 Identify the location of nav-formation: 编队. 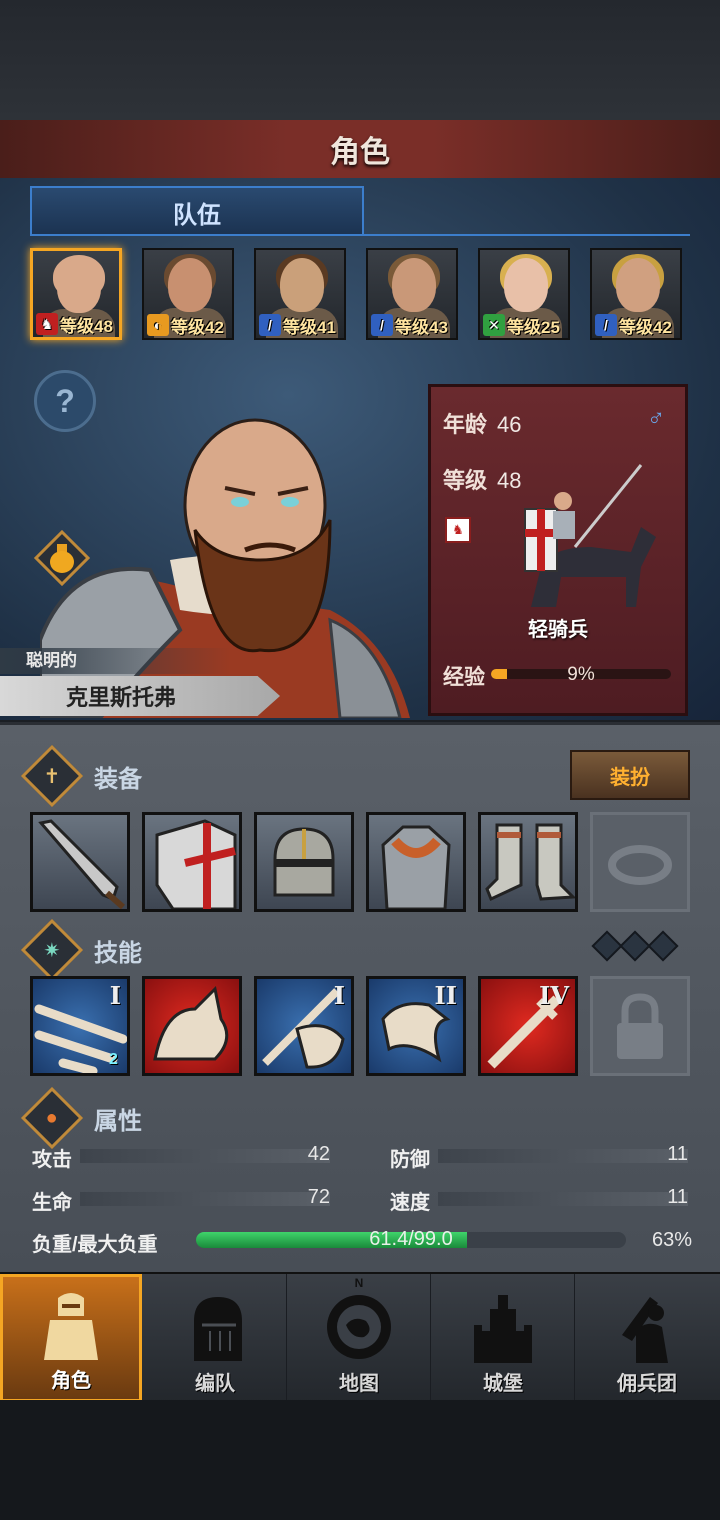
(215, 1338).